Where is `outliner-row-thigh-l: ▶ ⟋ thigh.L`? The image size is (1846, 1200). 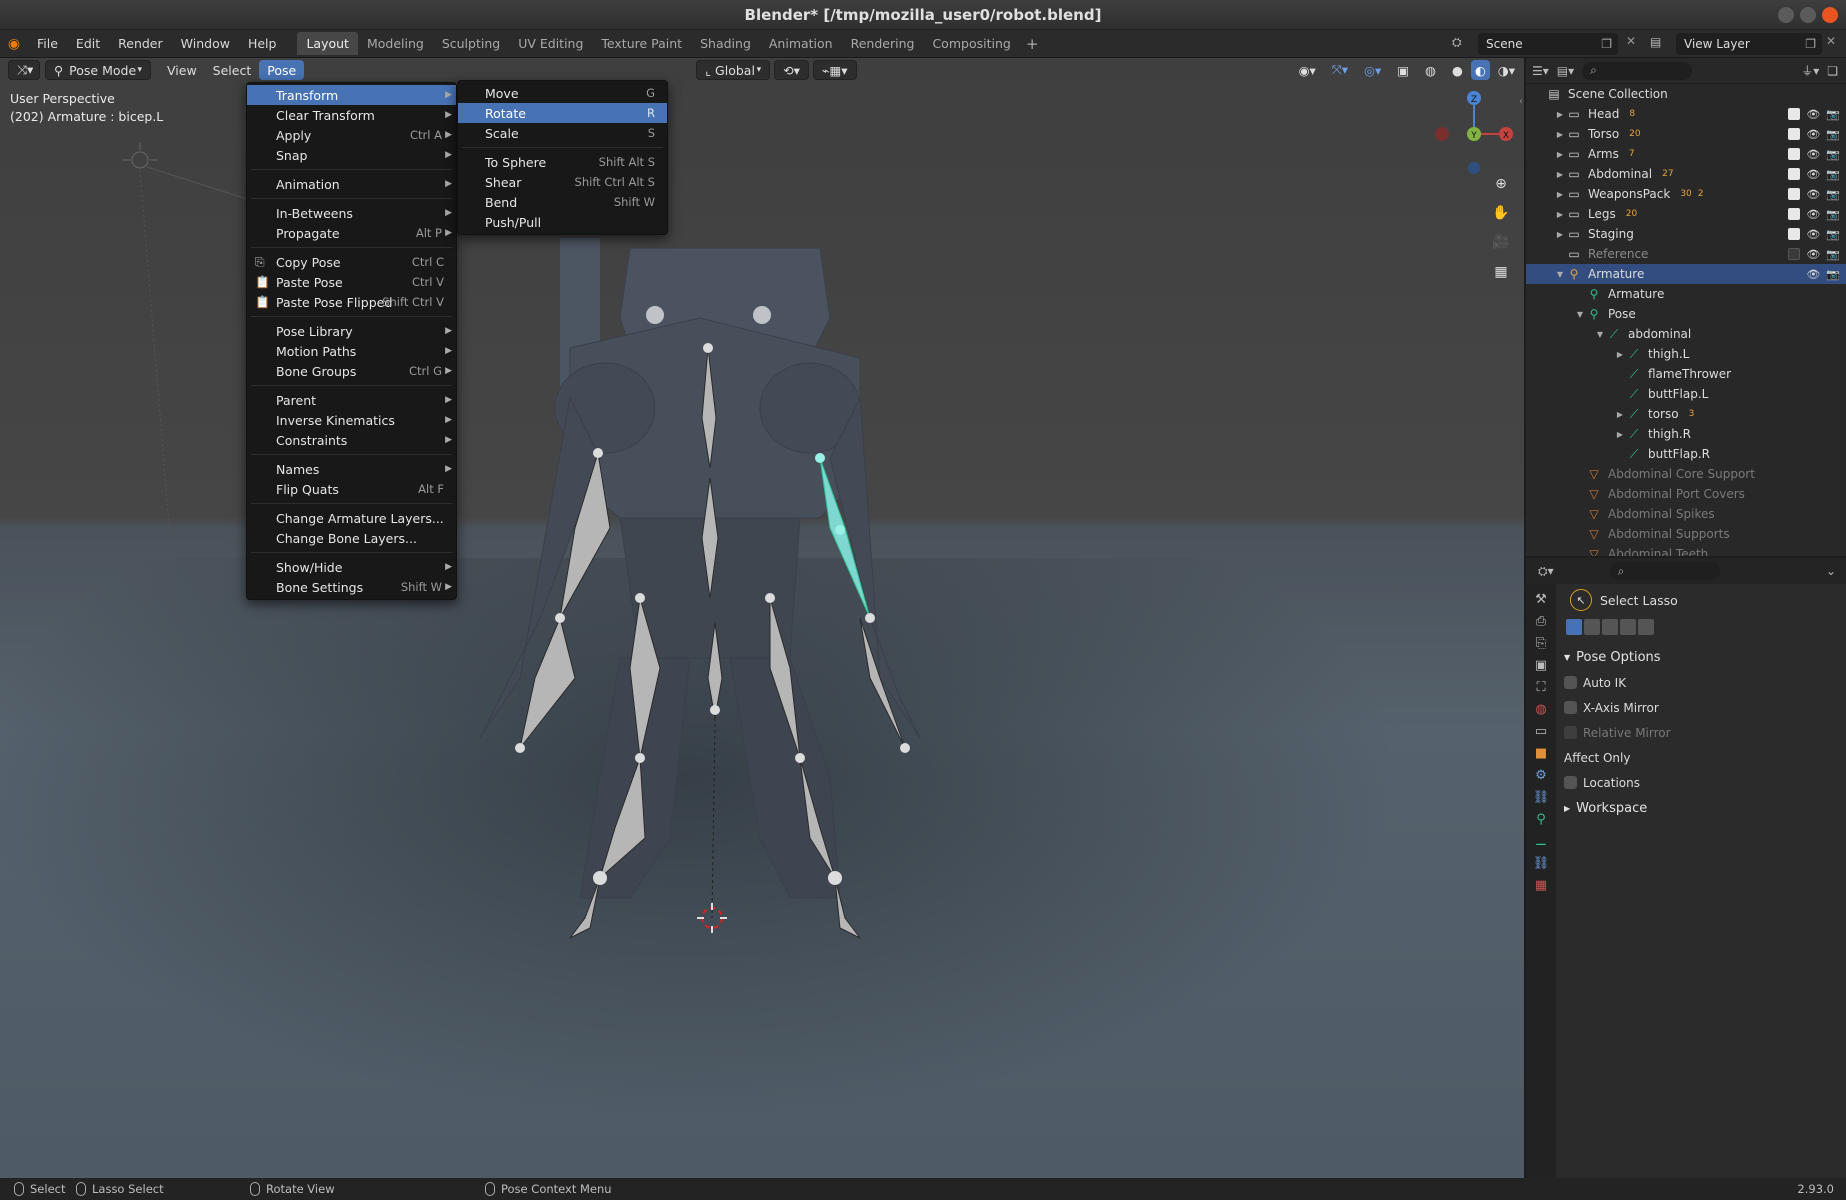
outliner-row-thigh-l: ▶ ⟋ thigh.L is located at coordinates (1686, 354).